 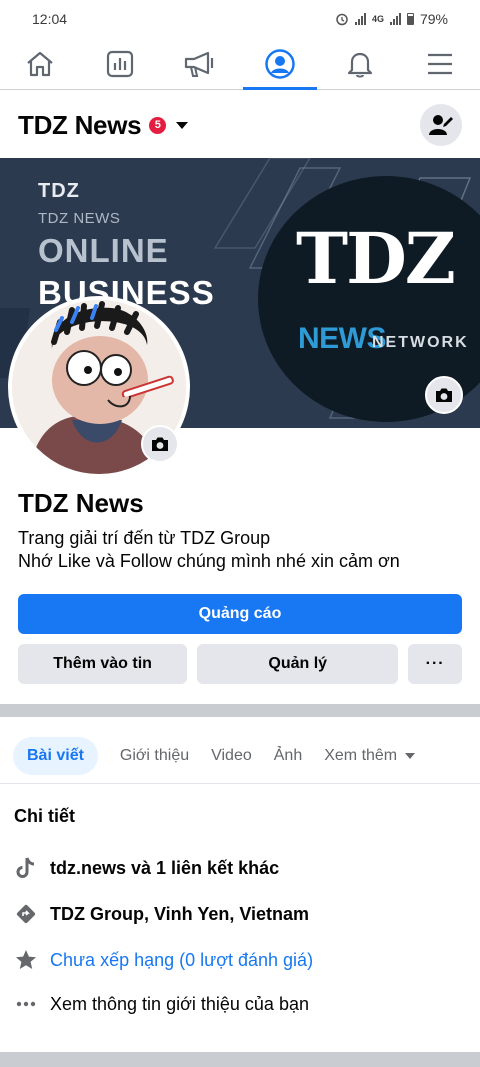 I want to click on edit-profile-picture-button, so click(x=160, y=444).